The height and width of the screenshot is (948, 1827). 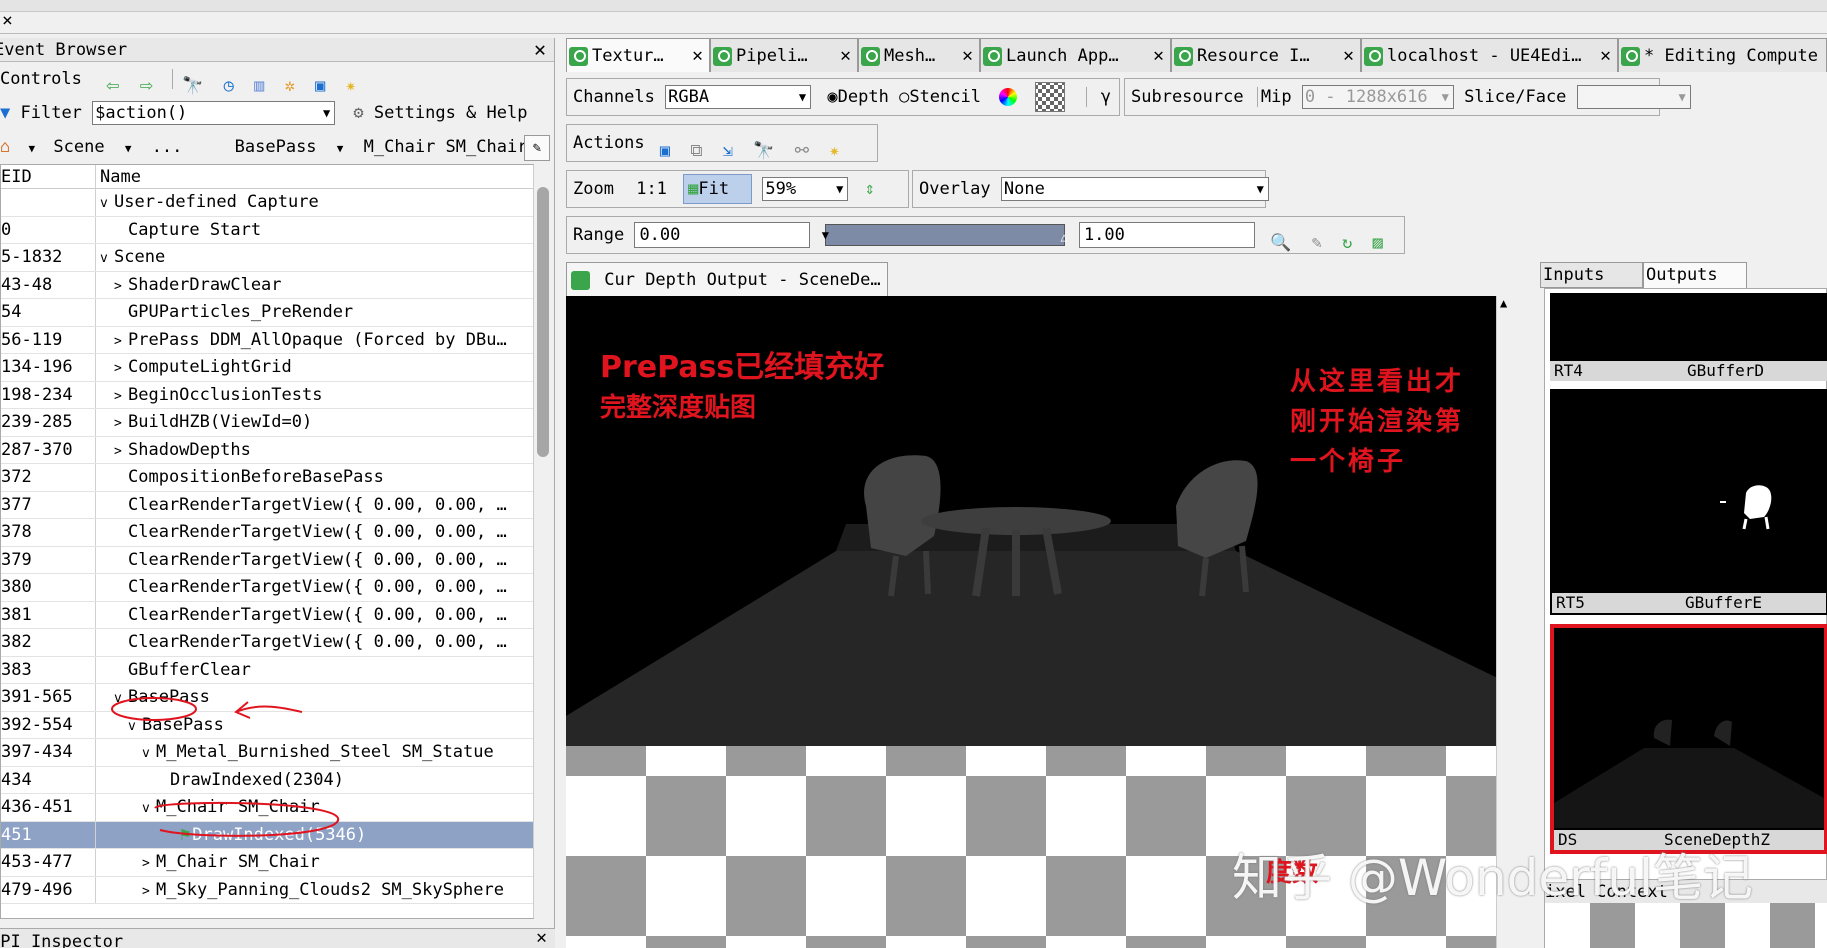 What do you see at coordinates (451, 113) in the screenshot?
I see `settings-help-button: Settings & Help` at bounding box center [451, 113].